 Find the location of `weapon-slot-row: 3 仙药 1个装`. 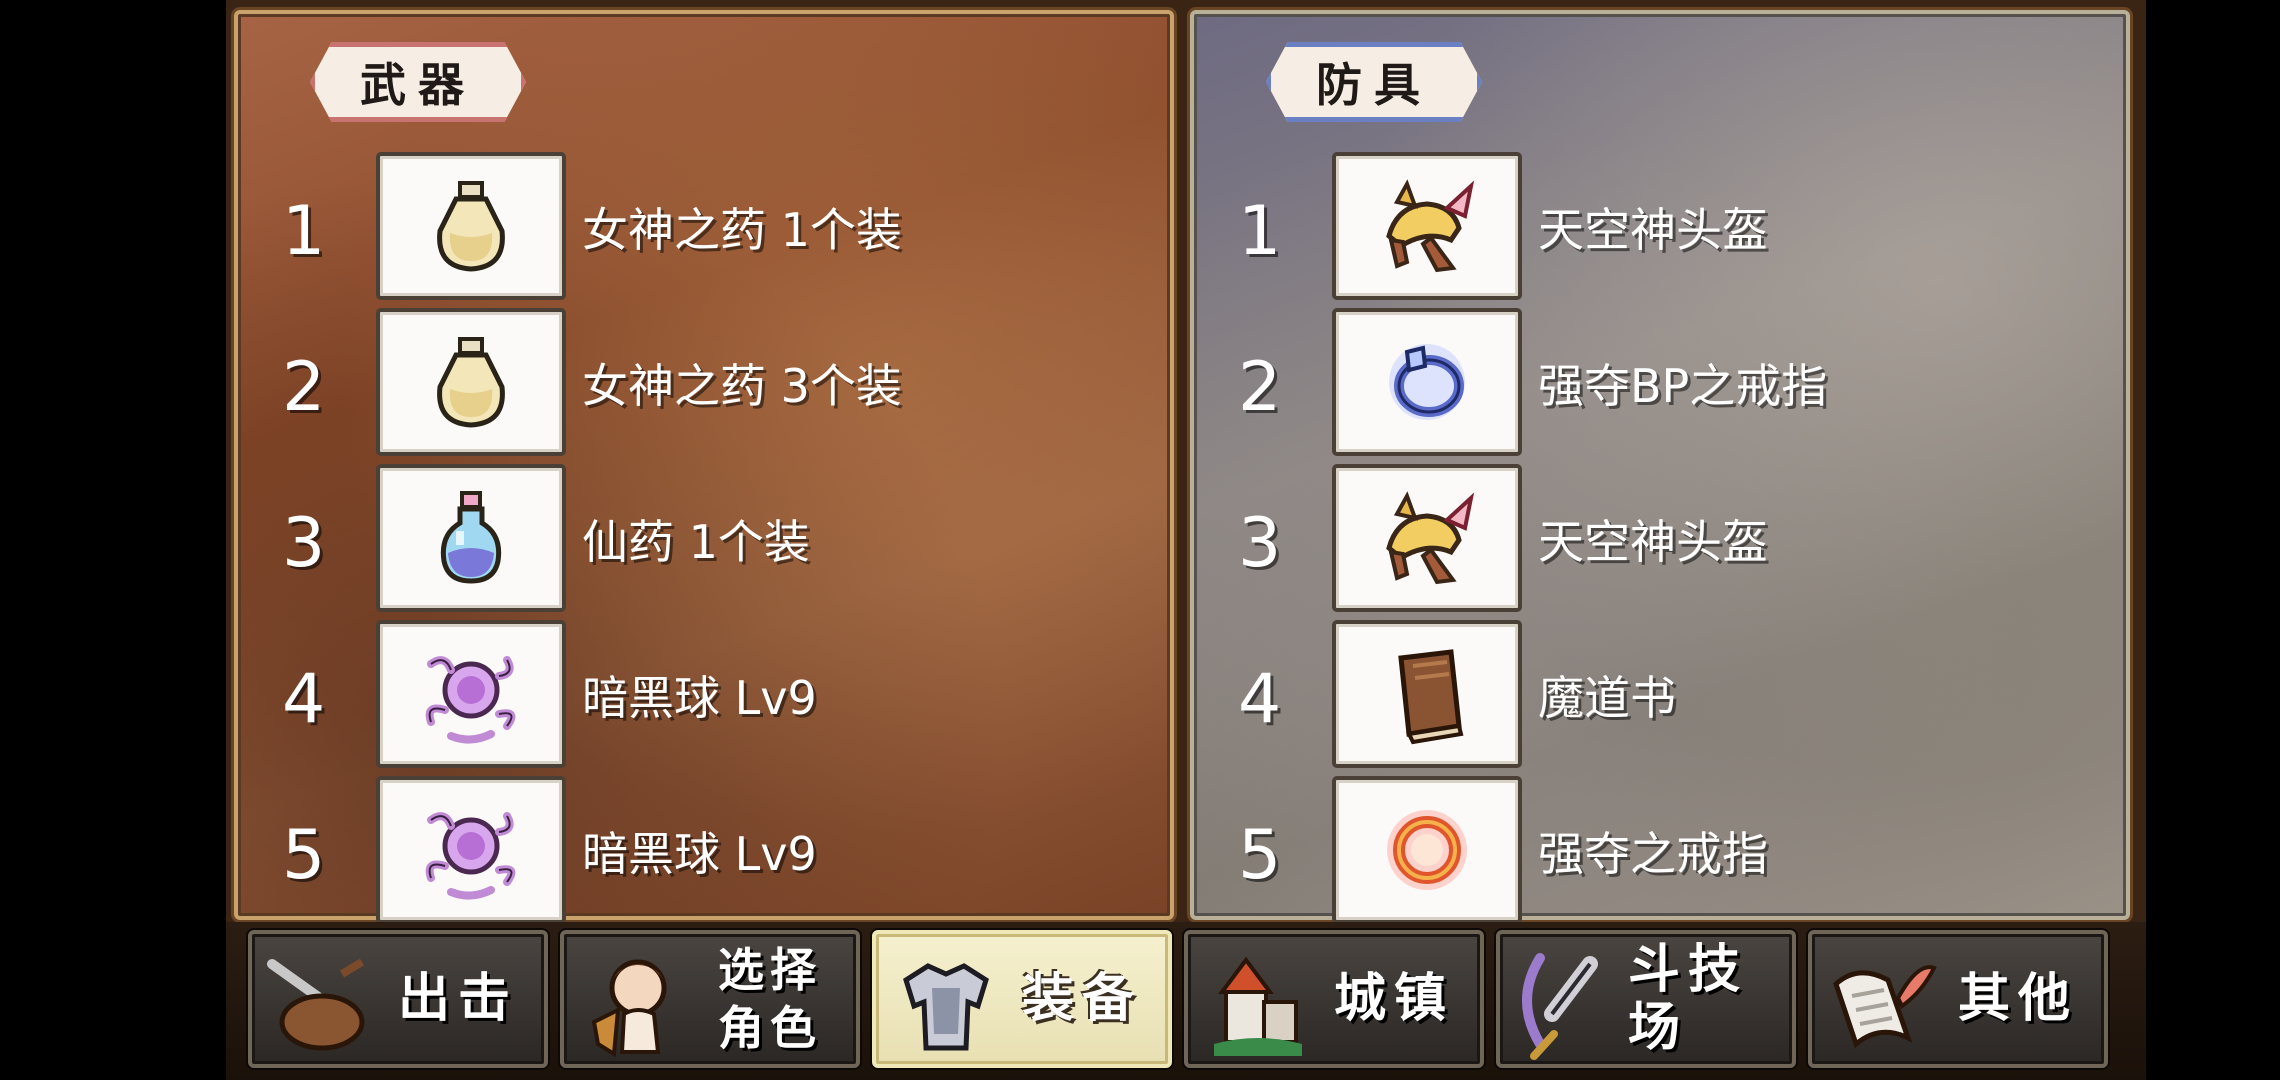

weapon-slot-row: 3 仙药 1个装 is located at coordinates (704, 538).